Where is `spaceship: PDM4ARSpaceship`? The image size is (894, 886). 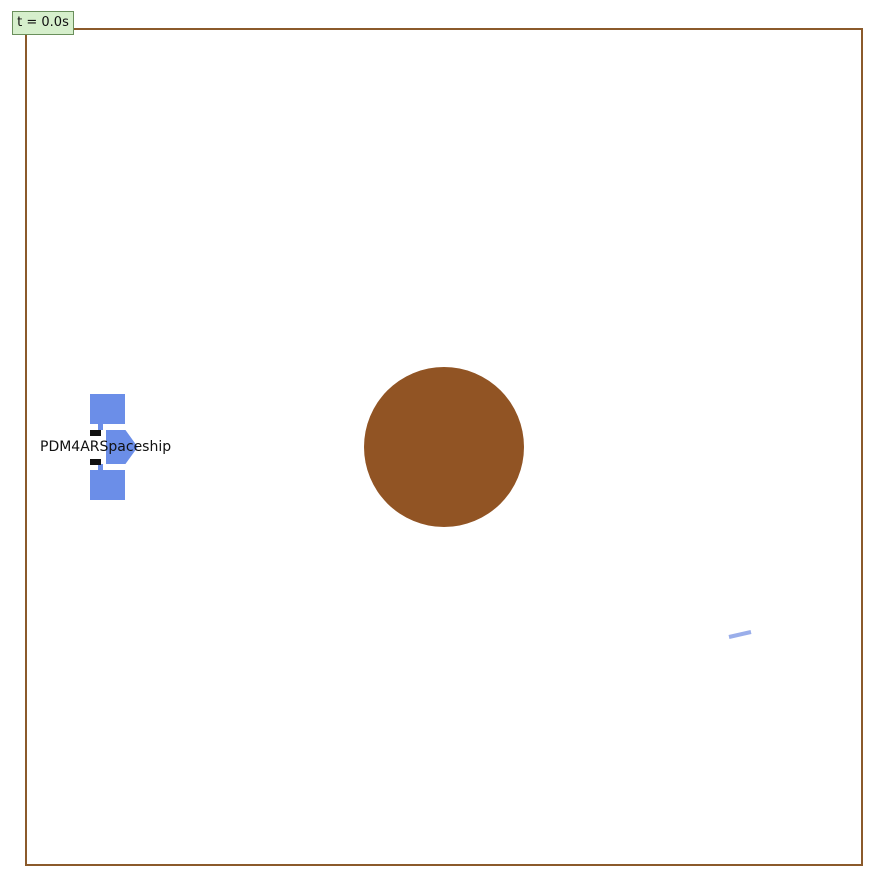 spaceship: PDM4ARSpaceship is located at coordinates (105, 447).